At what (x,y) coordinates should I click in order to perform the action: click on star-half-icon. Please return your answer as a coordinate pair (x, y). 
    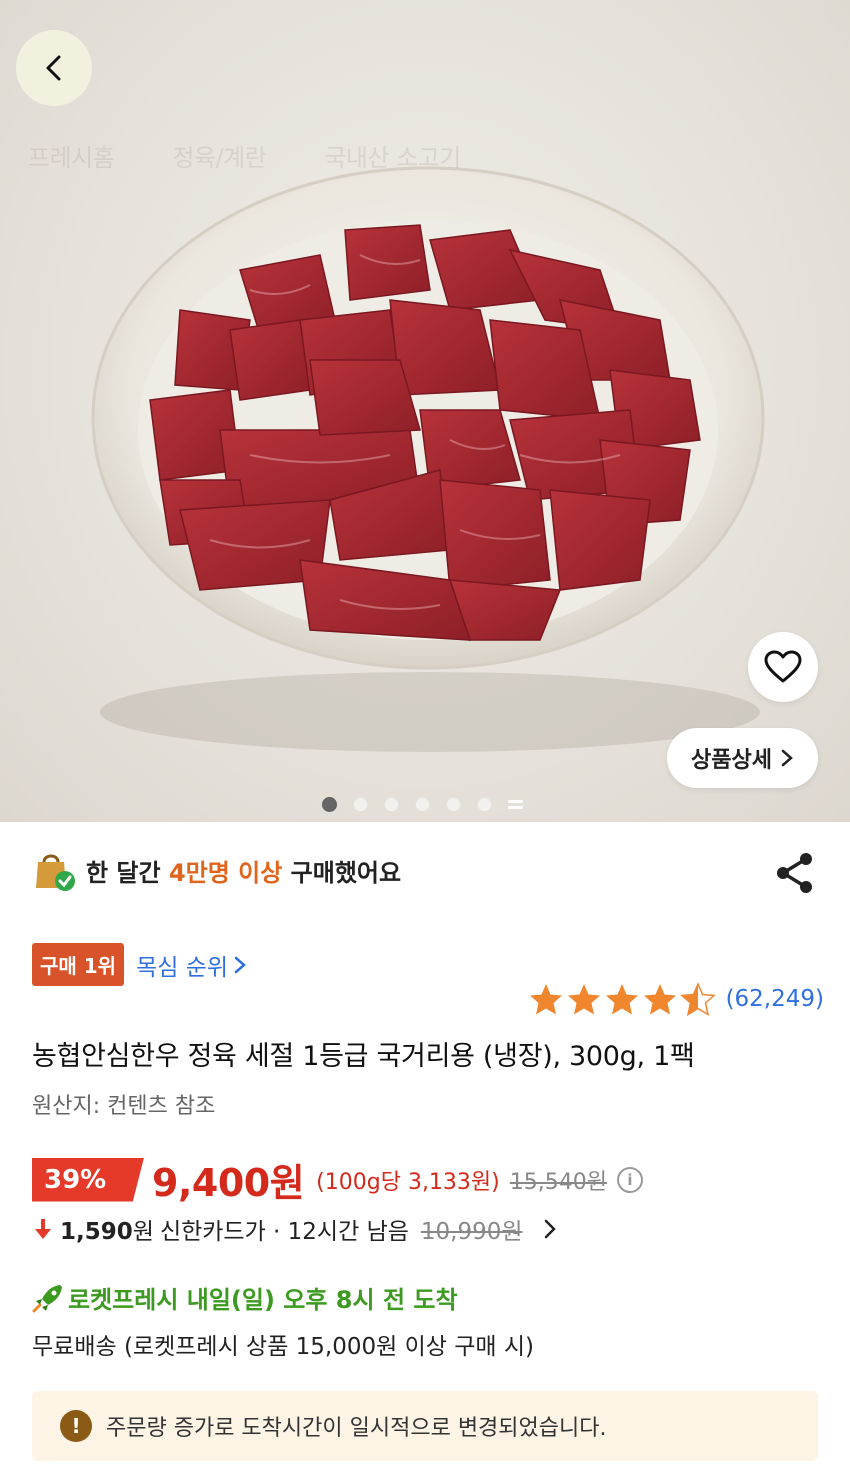
    Looking at the image, I should click on (697, 999).